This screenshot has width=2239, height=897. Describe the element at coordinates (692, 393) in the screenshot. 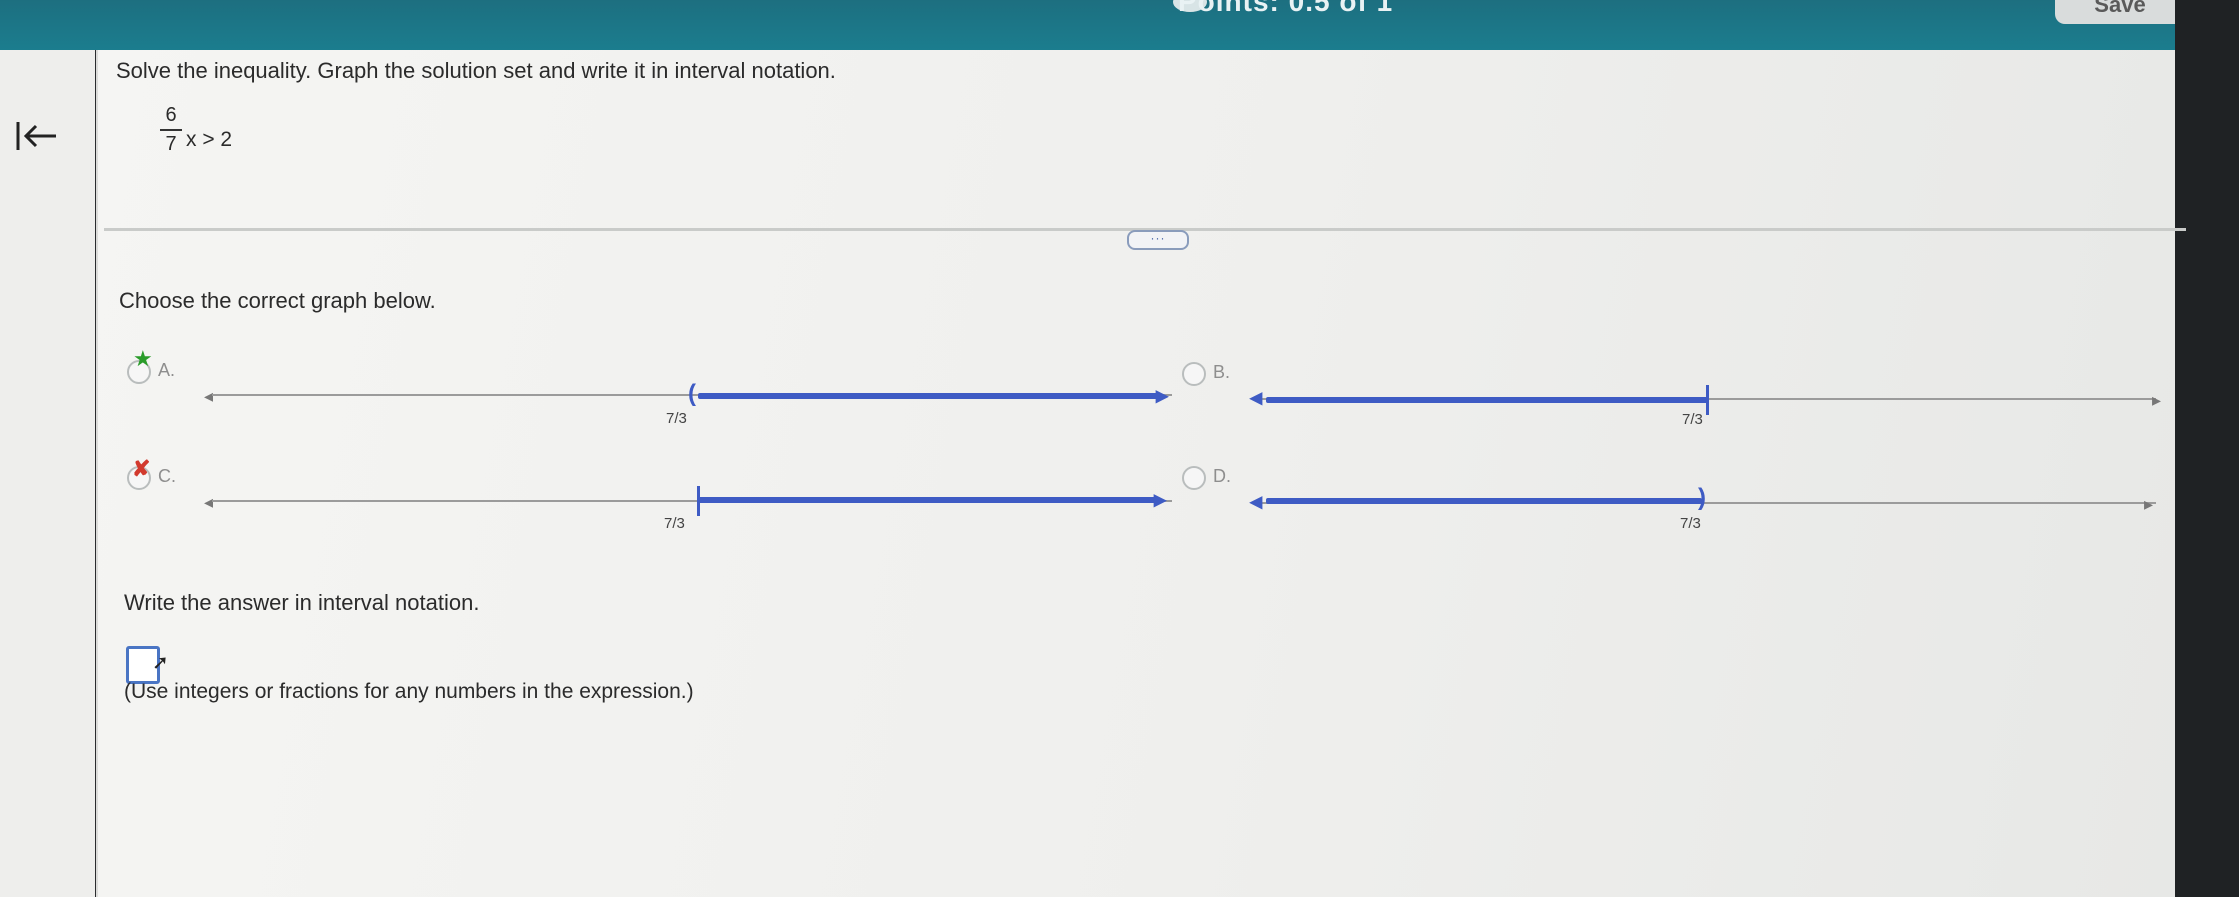

I see `open-endpoint-paren-icon: (` at that location.